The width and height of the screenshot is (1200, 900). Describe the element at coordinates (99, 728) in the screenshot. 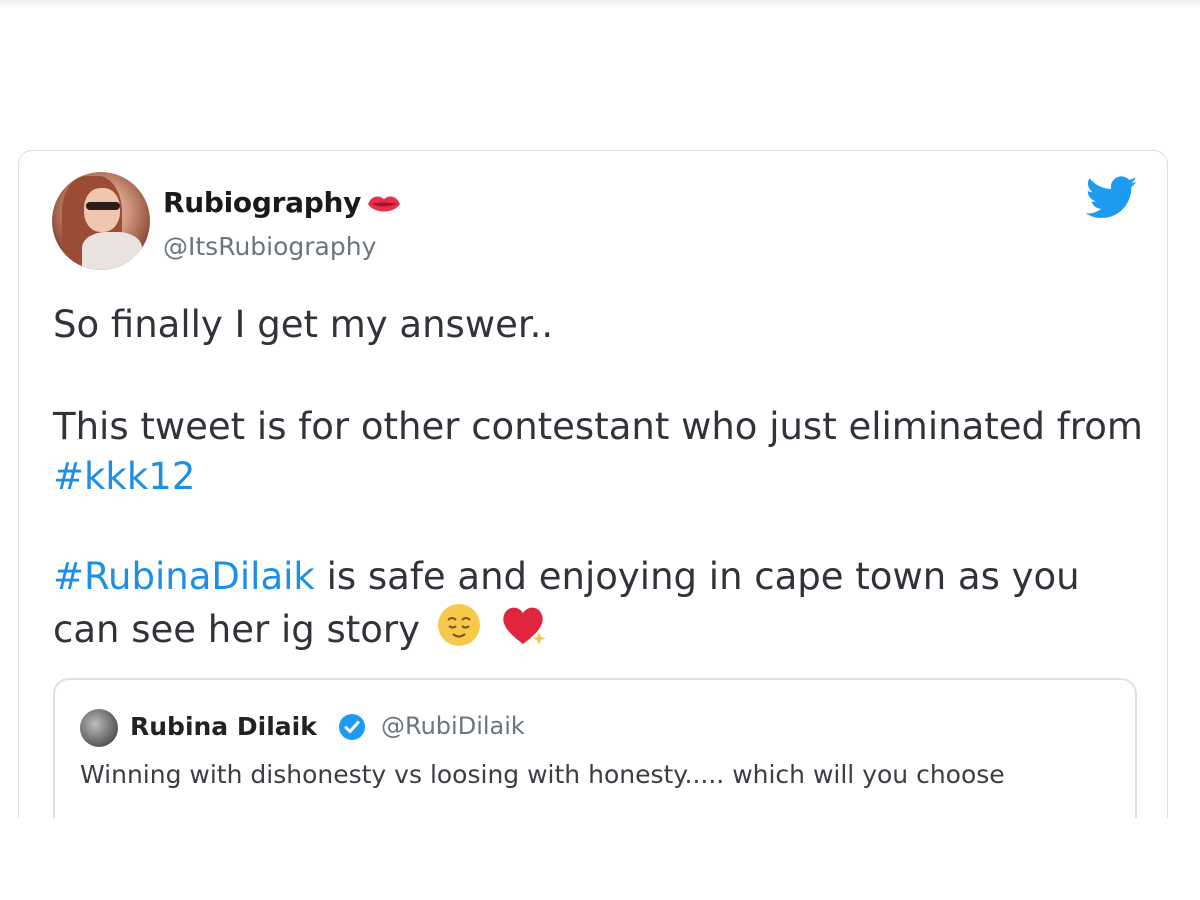

I see `quoted-author-avatar` at that location.